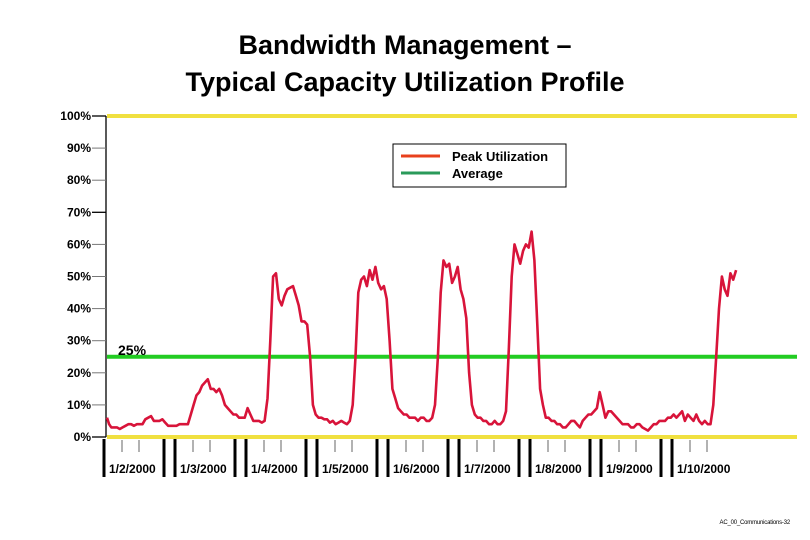 The width and height of the screenshot is (810, 540). I want to click on x-tick-label: 1/4/2000, so click(274, 469).